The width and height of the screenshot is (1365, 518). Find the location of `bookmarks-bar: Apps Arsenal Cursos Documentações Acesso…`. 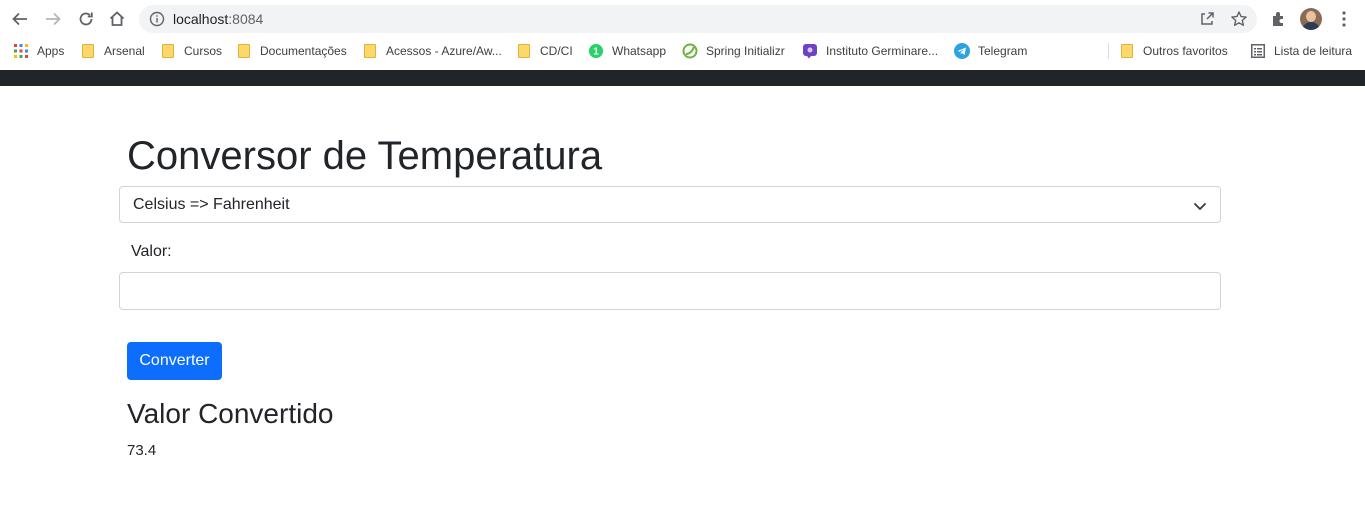

bookmarks-bar: Apps Arsenal Cursos Documentações Acesso… is located at coordinates (682, 51).